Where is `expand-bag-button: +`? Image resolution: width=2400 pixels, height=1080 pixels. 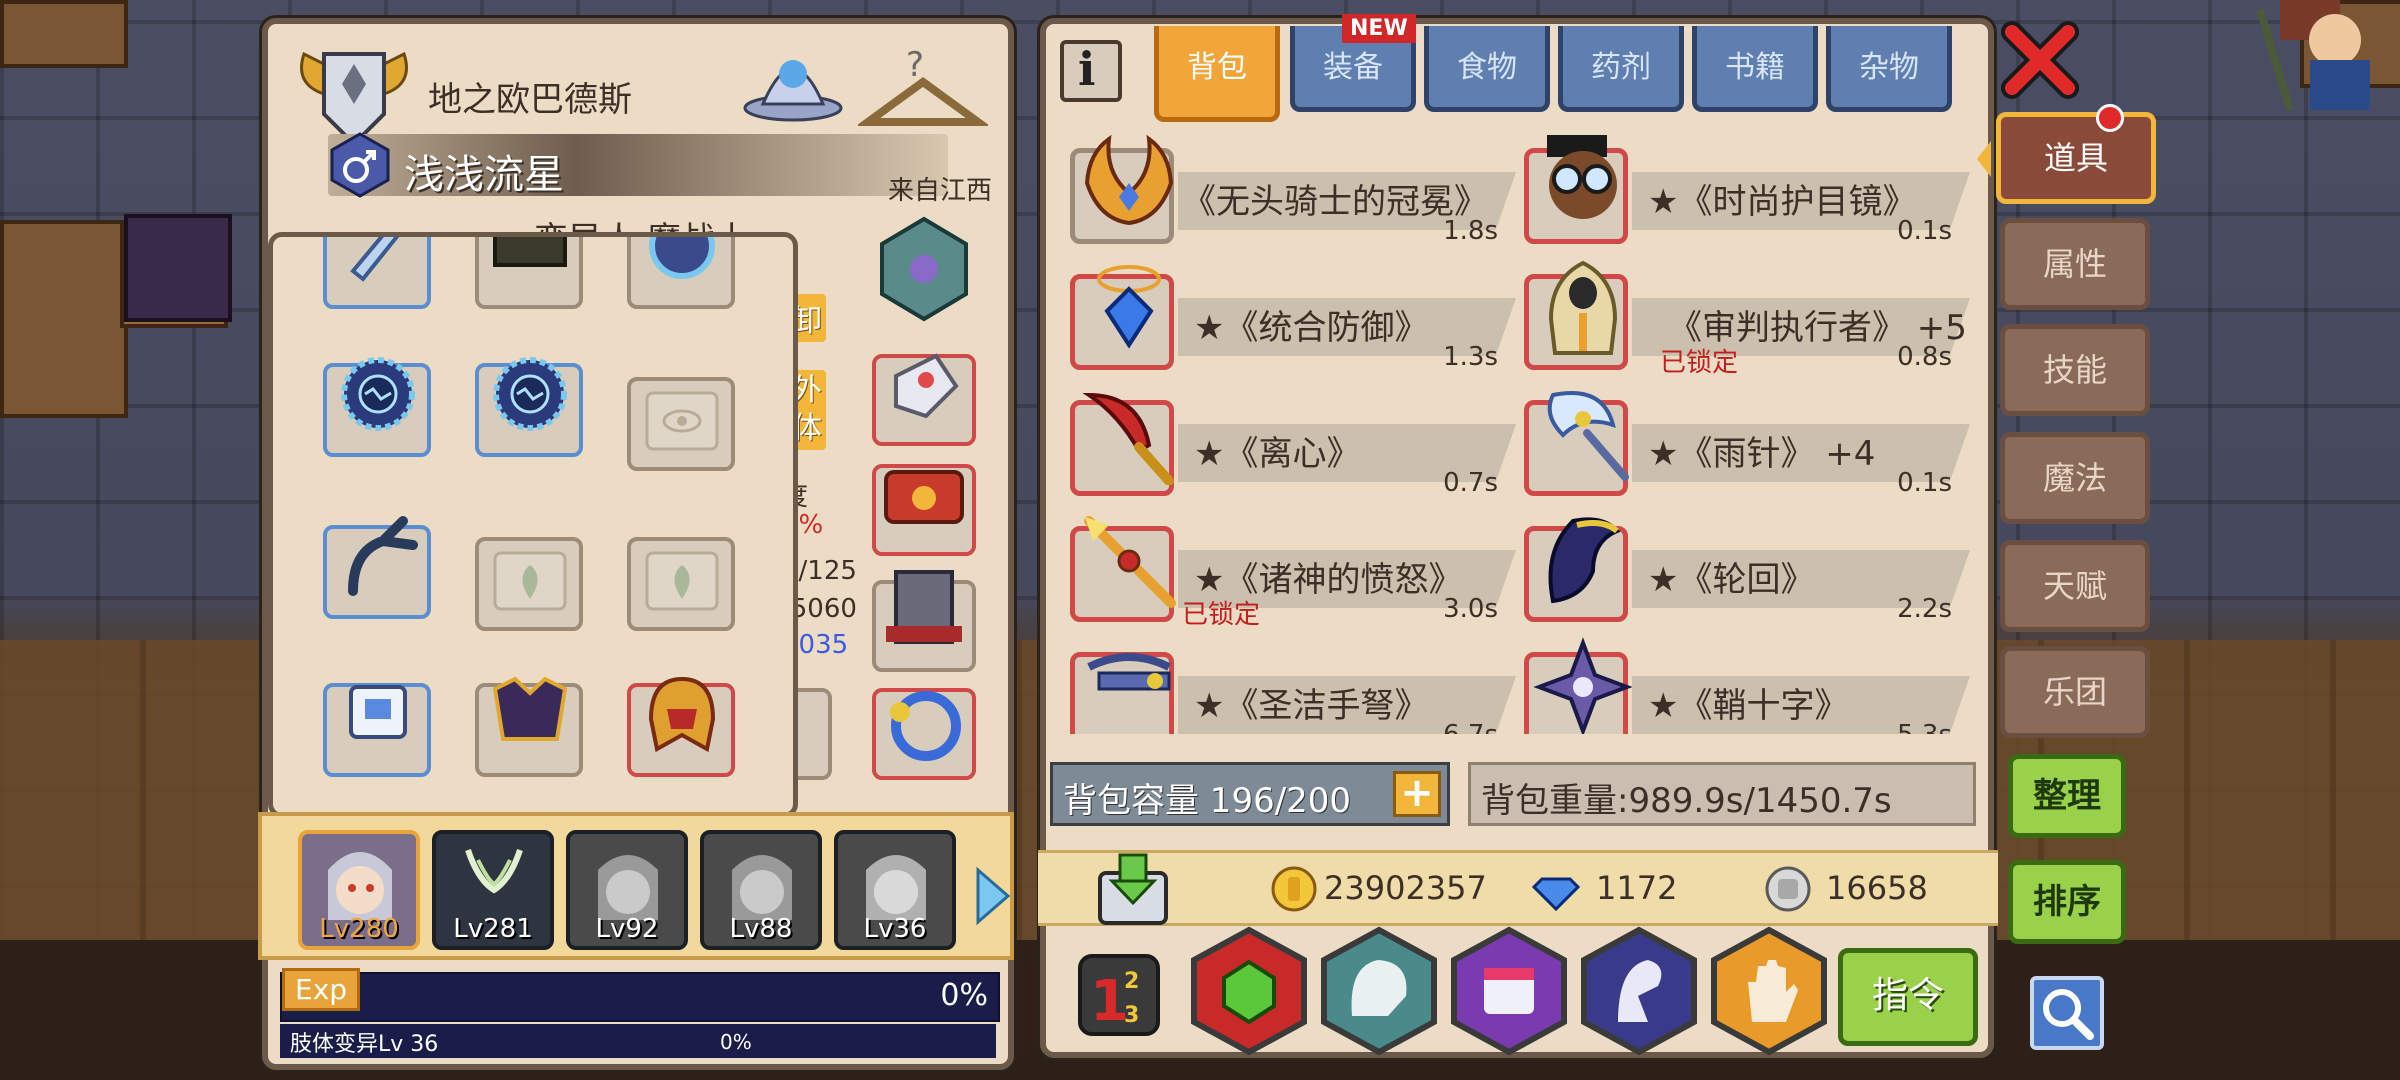 expand-bag-button: + is located at coordinates (1417, 794).